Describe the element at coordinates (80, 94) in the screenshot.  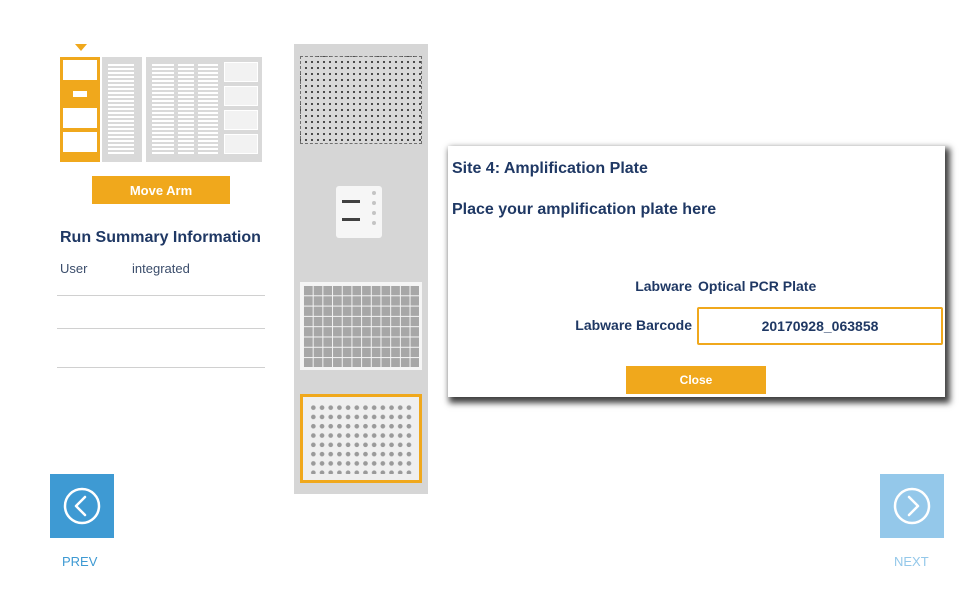
I see `deck-slot-active` at that location.